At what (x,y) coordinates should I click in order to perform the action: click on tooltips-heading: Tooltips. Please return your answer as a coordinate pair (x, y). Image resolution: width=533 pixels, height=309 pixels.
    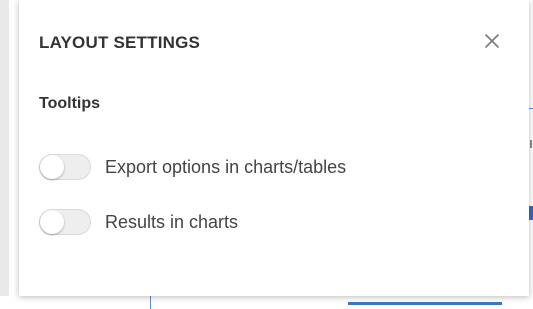
    Looking at the image, I should click on (70, 103).